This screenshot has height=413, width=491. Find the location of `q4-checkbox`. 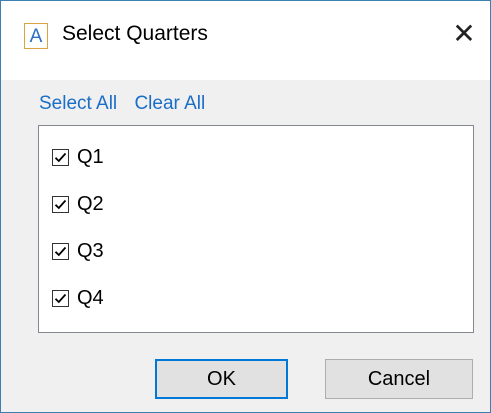

q4-checkbox is located at coordinates (60, 298).